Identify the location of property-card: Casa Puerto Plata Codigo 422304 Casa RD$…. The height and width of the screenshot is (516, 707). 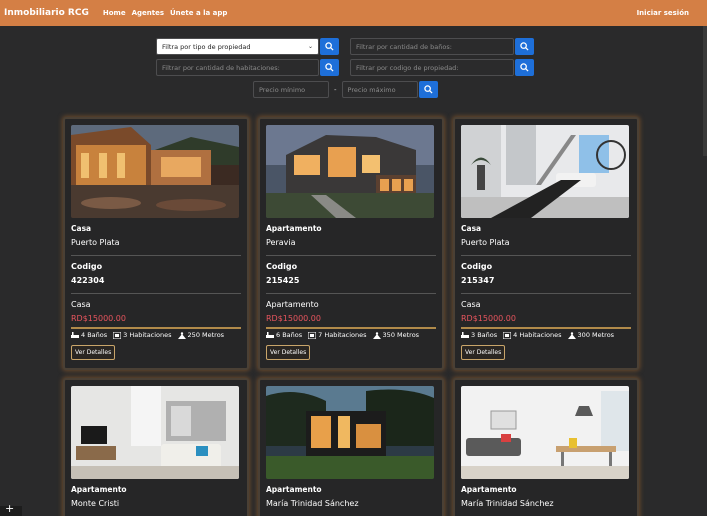
(156, 243).